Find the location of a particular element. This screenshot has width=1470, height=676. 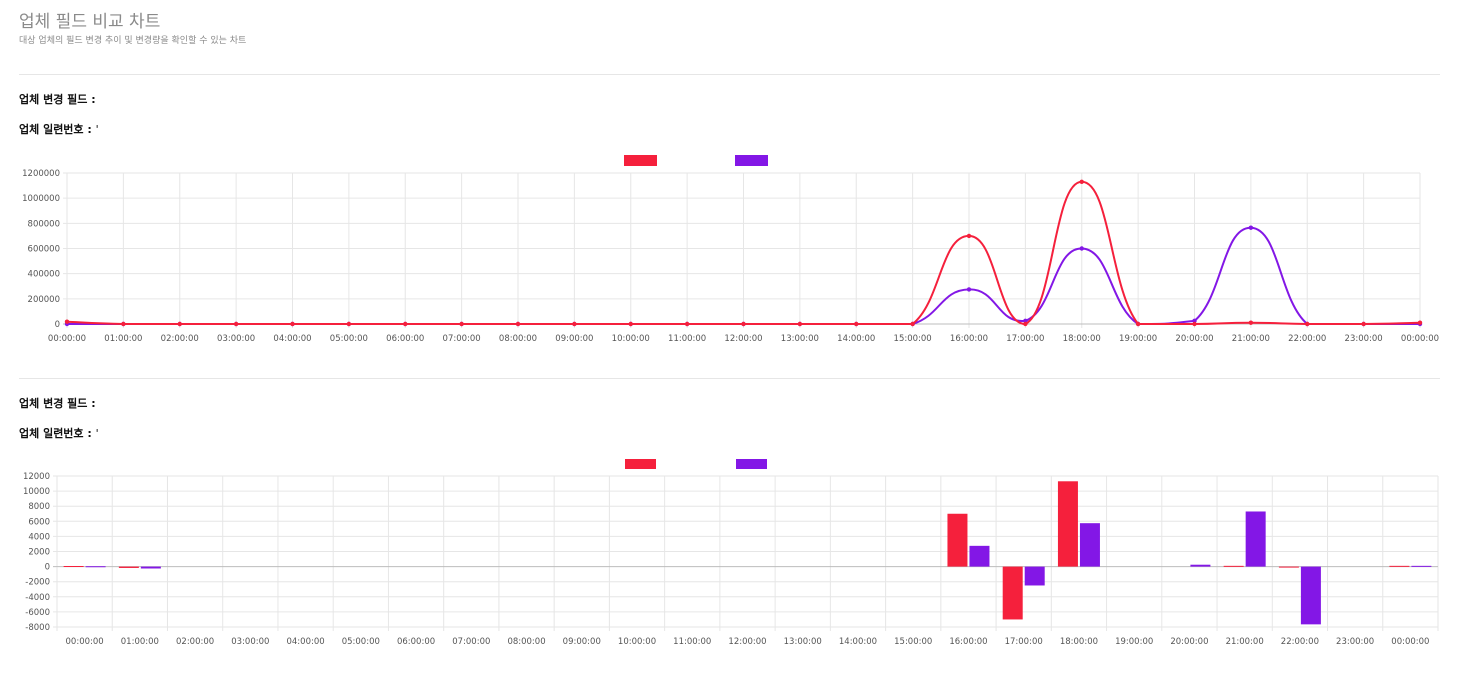

y-tick-label: -4000 is located at coordinates (37, 598).